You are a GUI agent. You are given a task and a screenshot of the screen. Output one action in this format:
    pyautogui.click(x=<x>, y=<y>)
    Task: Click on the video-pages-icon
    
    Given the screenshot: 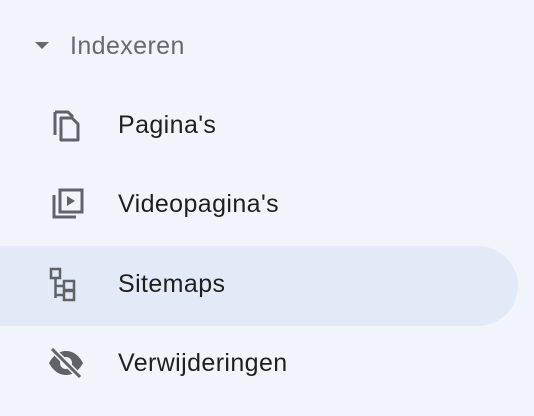 What is the action you would take?
    pyautogui.click(x=66, y=204)
    